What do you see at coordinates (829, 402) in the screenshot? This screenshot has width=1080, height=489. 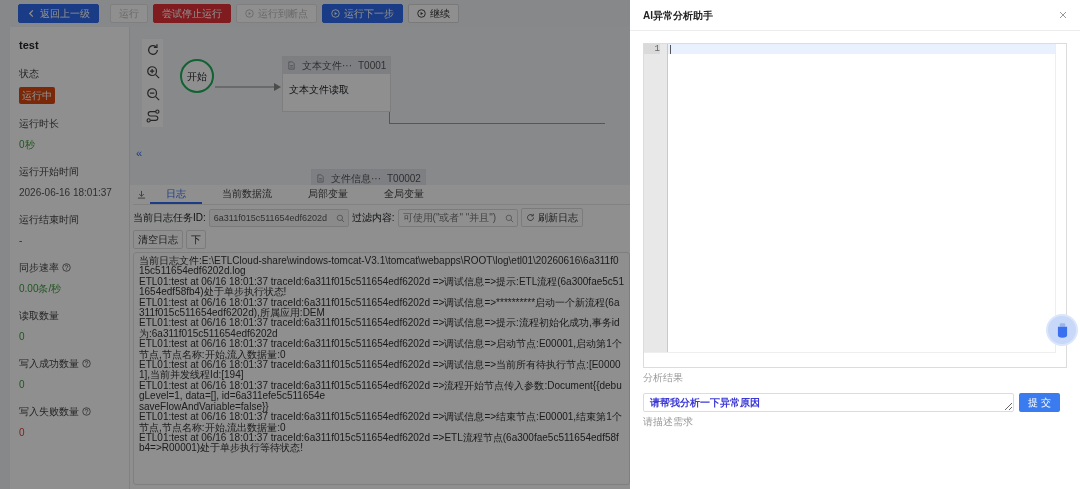 I see `prompt-field: 请帮我分析一下异常原因` at bounding box center [829, 402].